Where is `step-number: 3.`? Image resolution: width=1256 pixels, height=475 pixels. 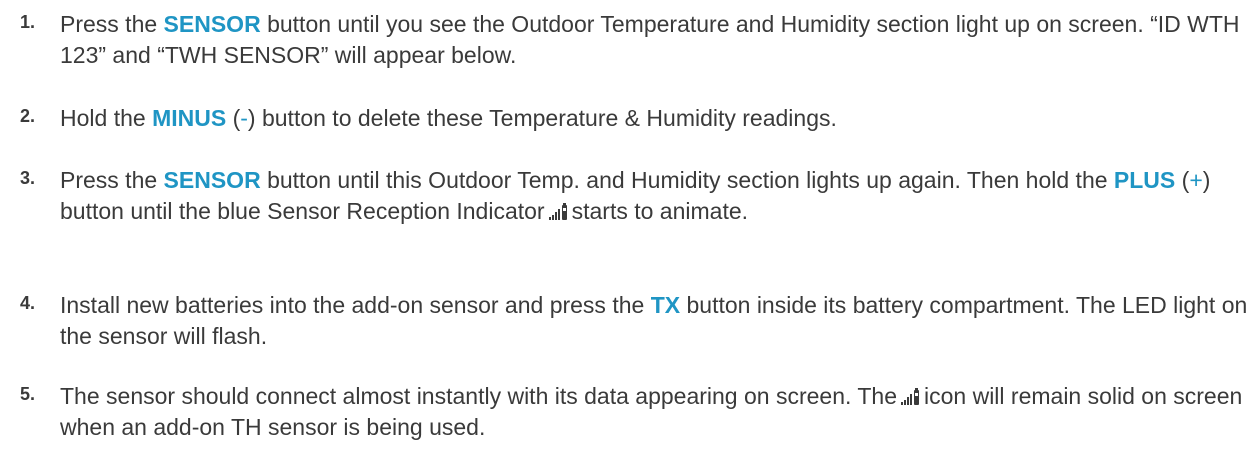
step-number: 3. is located at coordinates (28, 178).